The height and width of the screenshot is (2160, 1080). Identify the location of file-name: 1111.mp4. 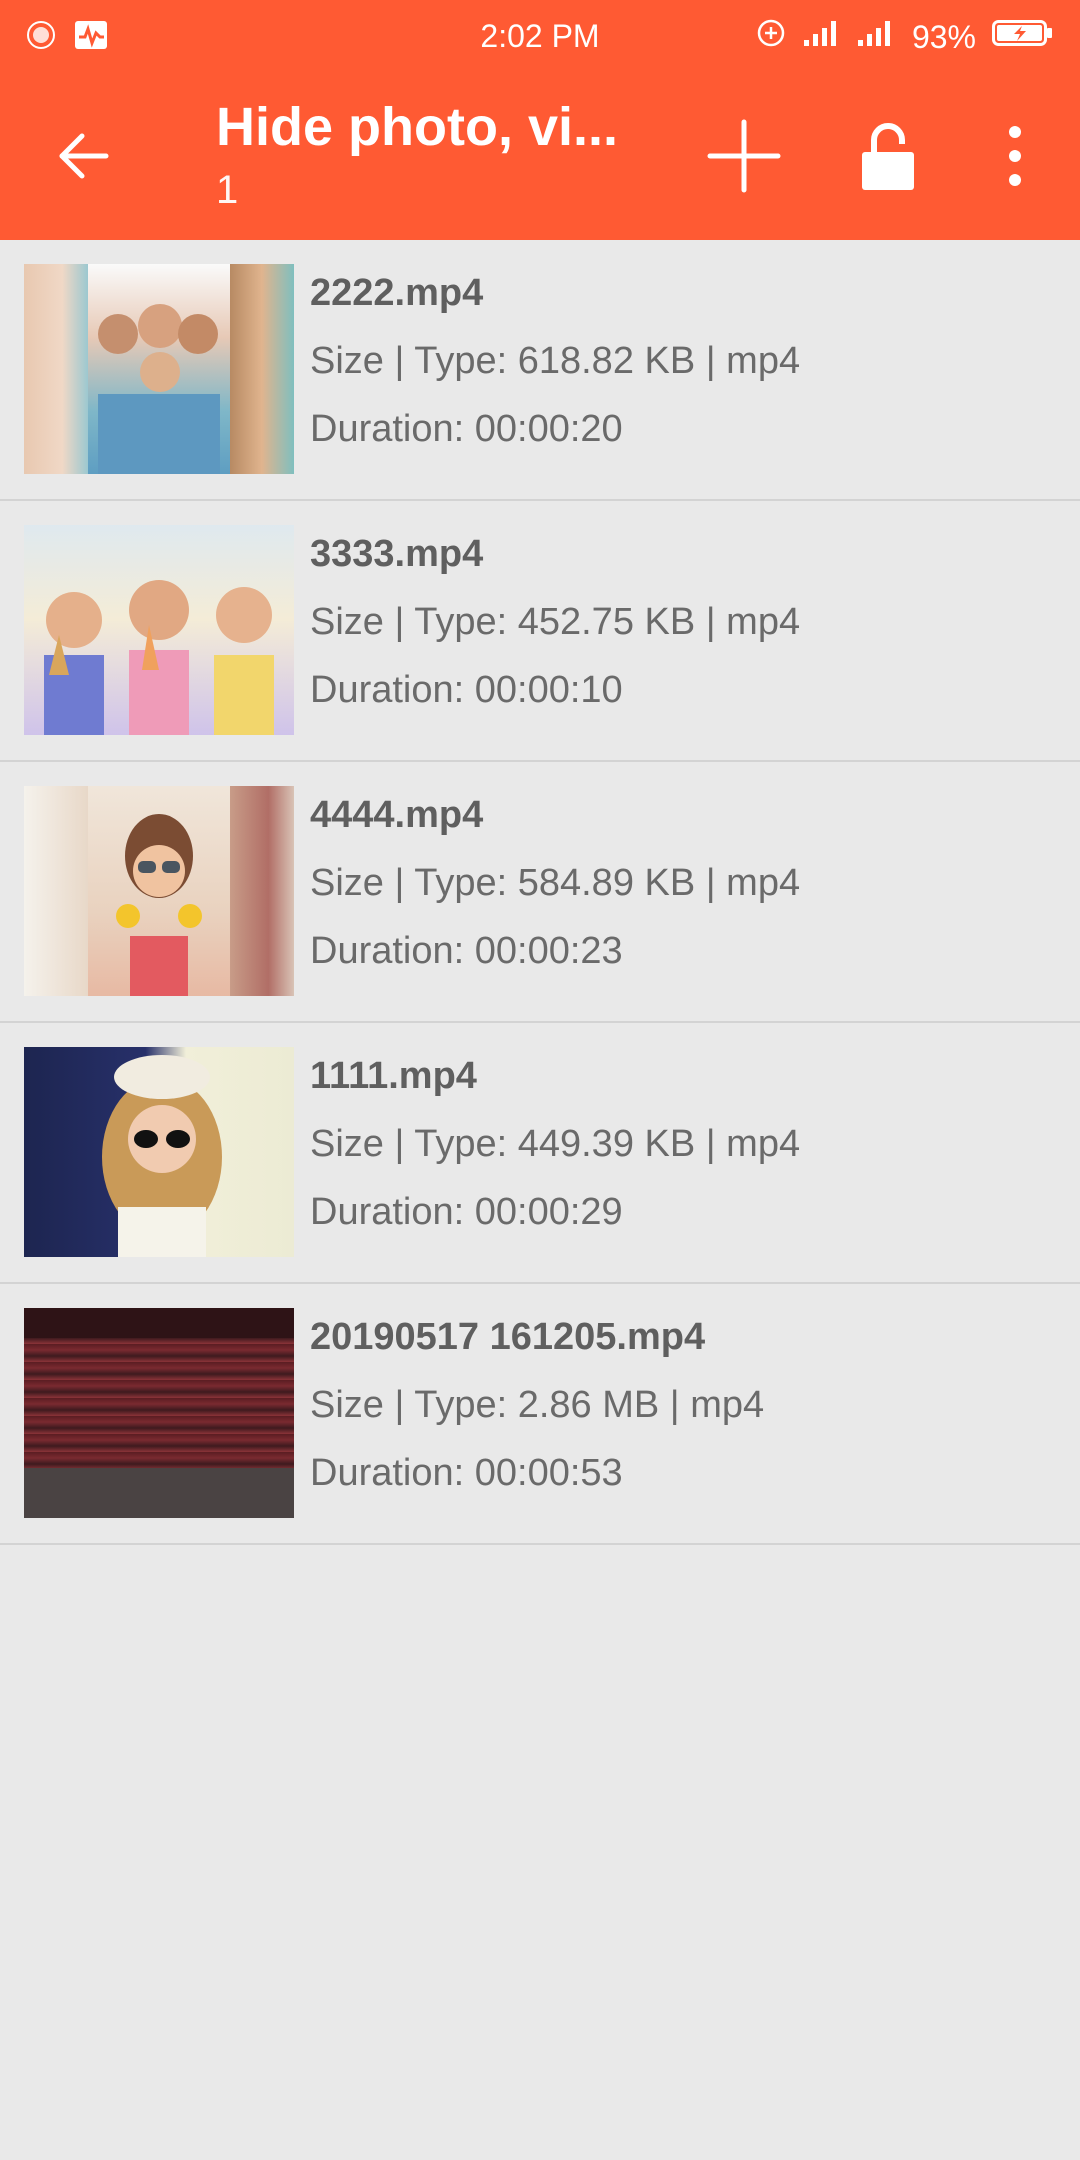
(393, 1076).